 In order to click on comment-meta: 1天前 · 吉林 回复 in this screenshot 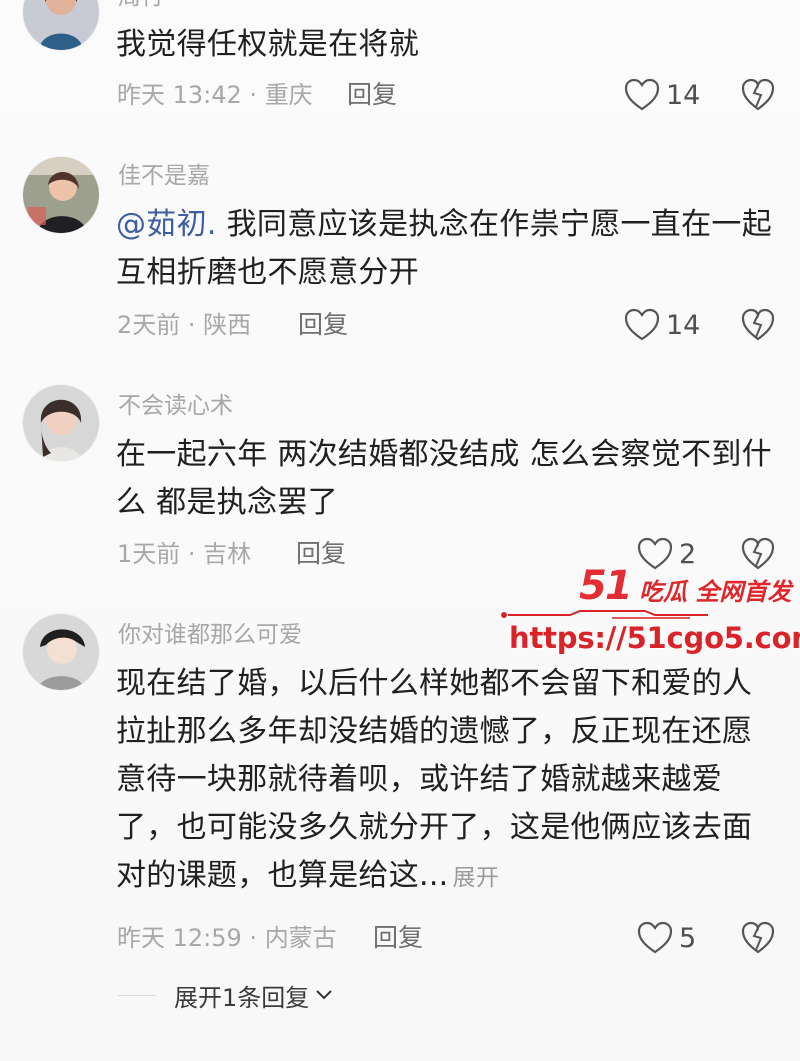, I will do `click(231, 554)`.